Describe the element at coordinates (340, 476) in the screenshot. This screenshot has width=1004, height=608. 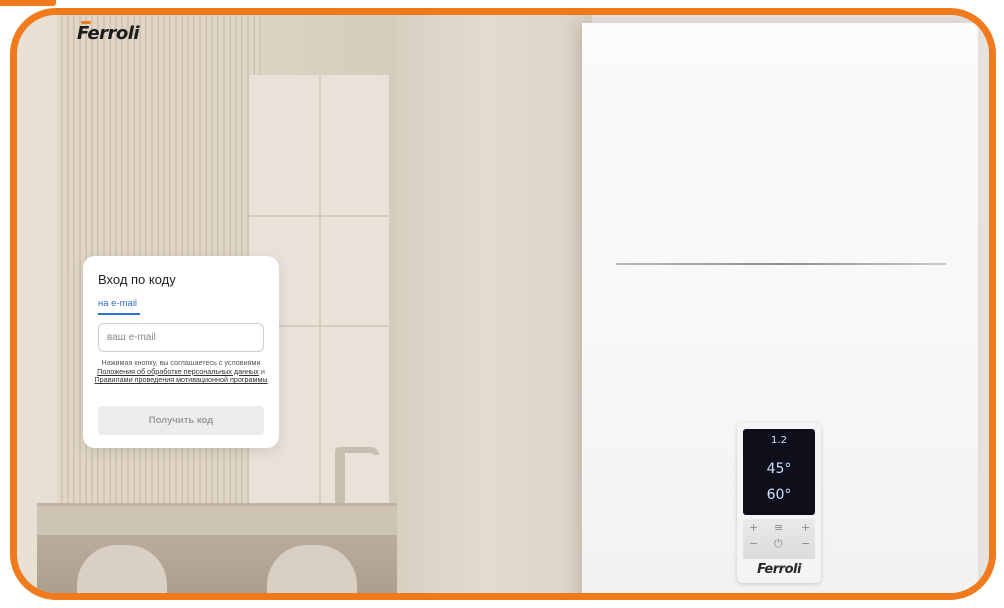
I see `faucet` at that location.